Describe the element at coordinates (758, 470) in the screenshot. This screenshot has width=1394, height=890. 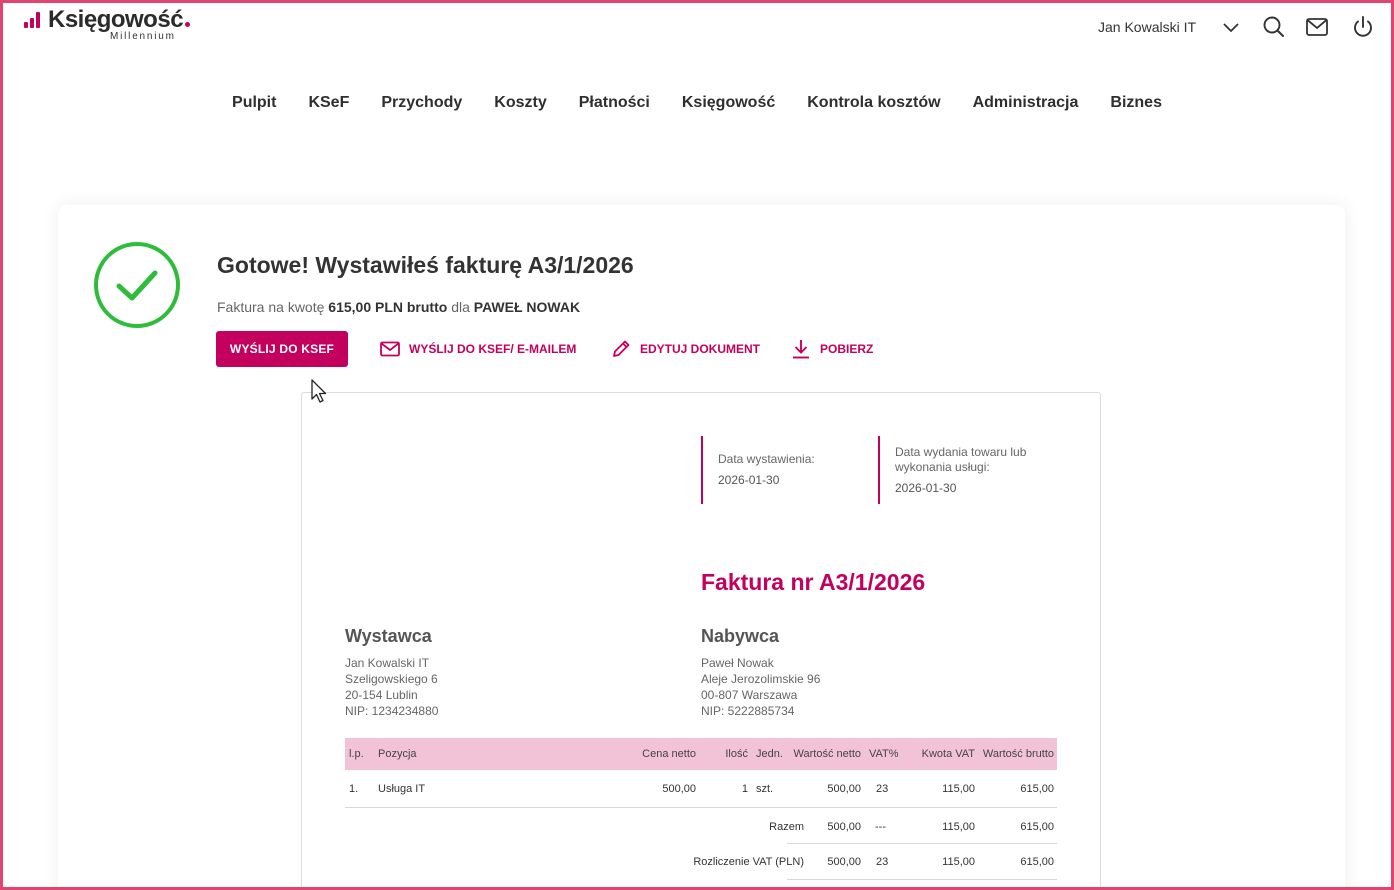
I see `issue-date-box: Data wystawienia: 2026-01-30` at that location.